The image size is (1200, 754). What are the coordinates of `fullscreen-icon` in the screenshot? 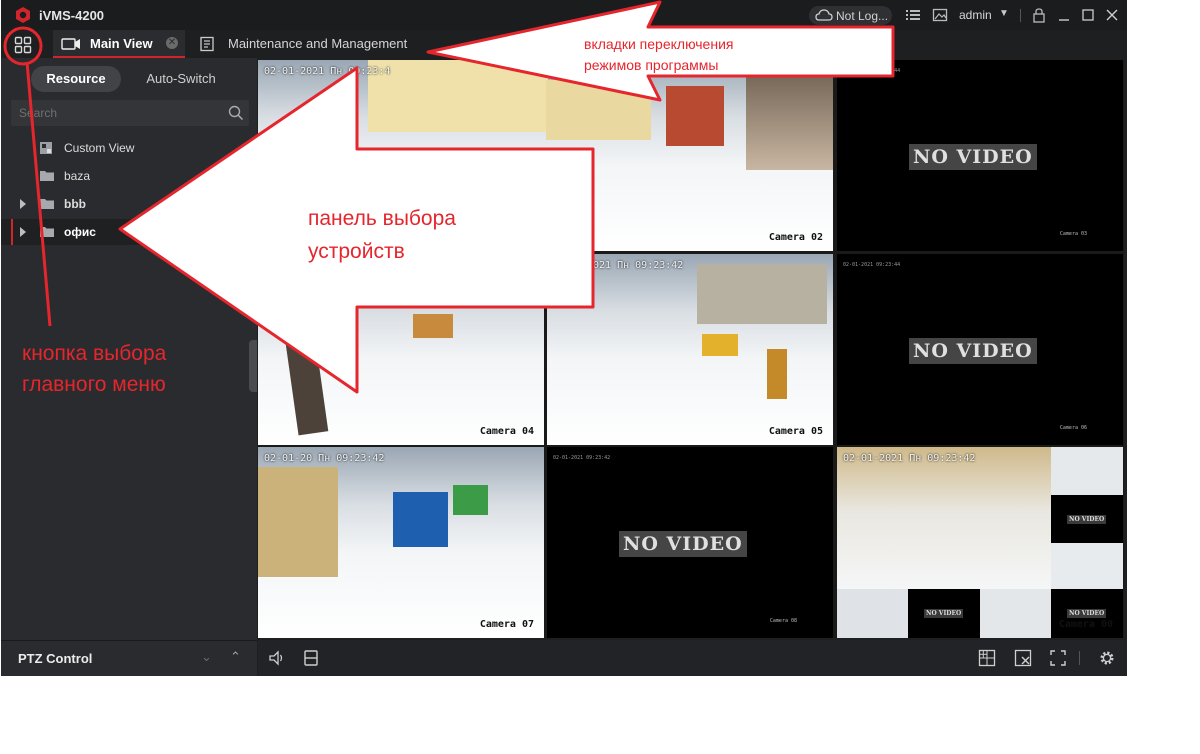 It's located at (1058, 658).